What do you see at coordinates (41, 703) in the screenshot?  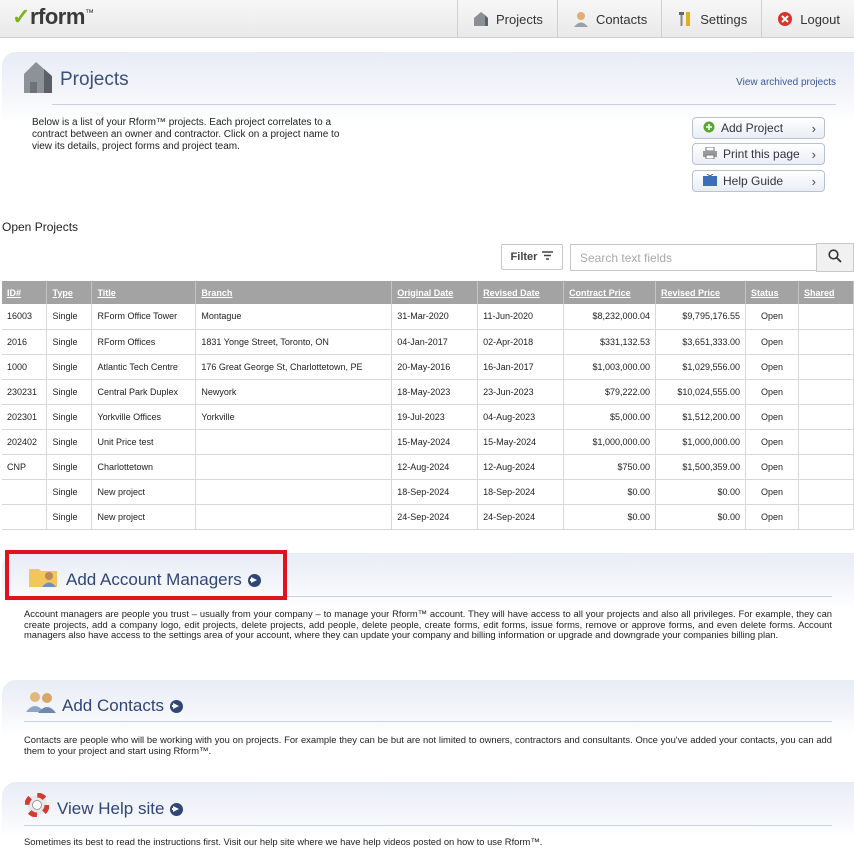 I see `people-icon` at bounding box center [41, 703].